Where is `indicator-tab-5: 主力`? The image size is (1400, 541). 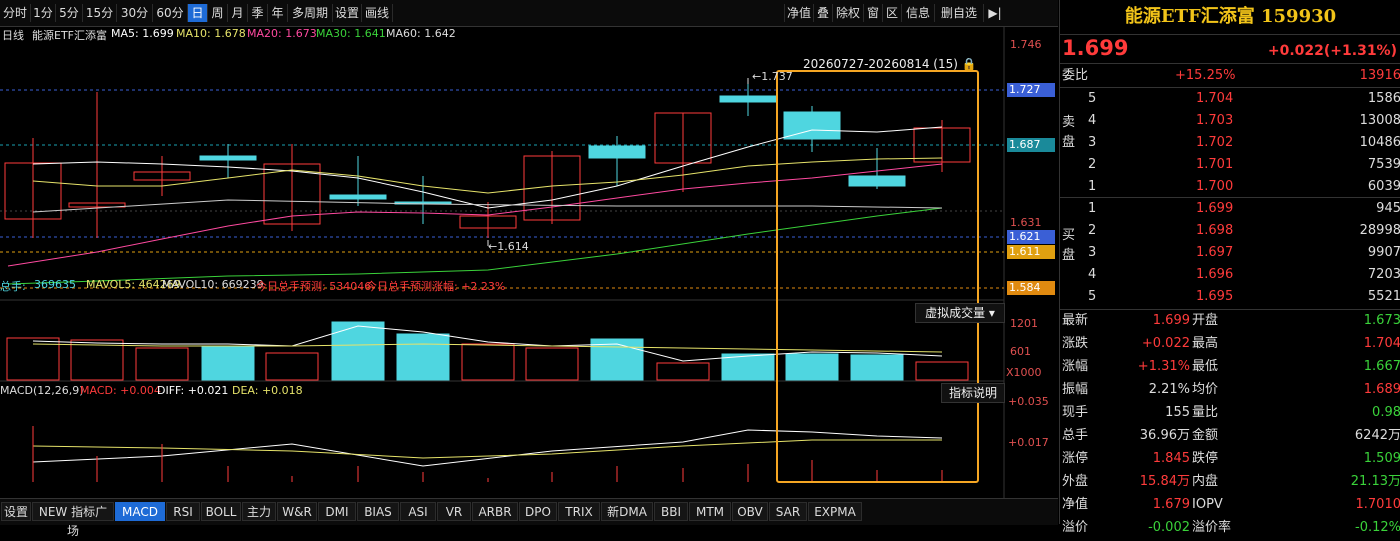
indicator-tab-5: 主力 is located at coordinates (259, 511).